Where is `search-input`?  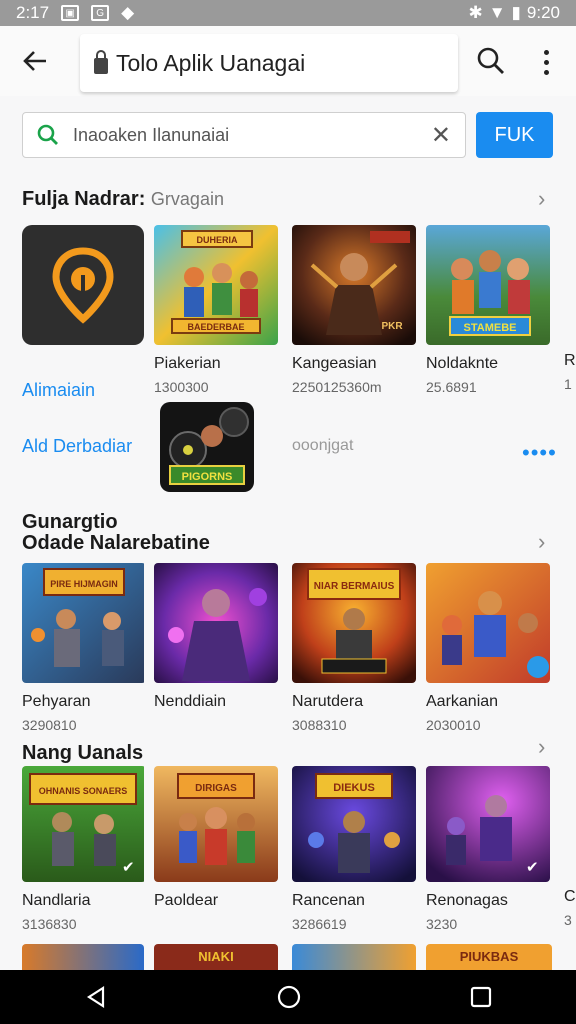 search-input is located at coordinates (243, 135).